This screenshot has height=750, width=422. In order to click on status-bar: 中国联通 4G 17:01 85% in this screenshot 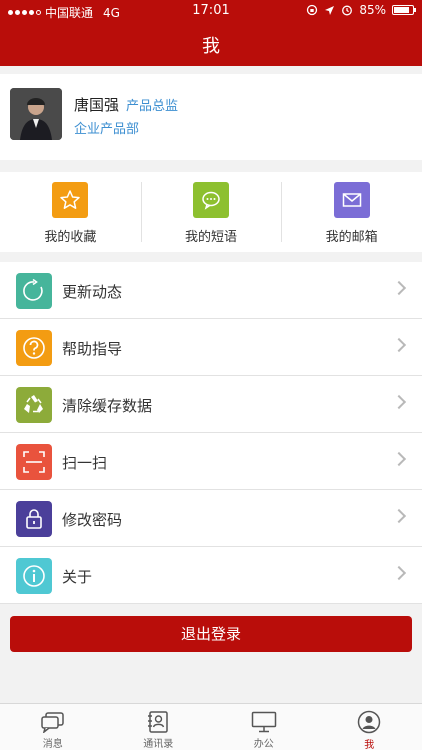, I will do `click(211, 11)`.